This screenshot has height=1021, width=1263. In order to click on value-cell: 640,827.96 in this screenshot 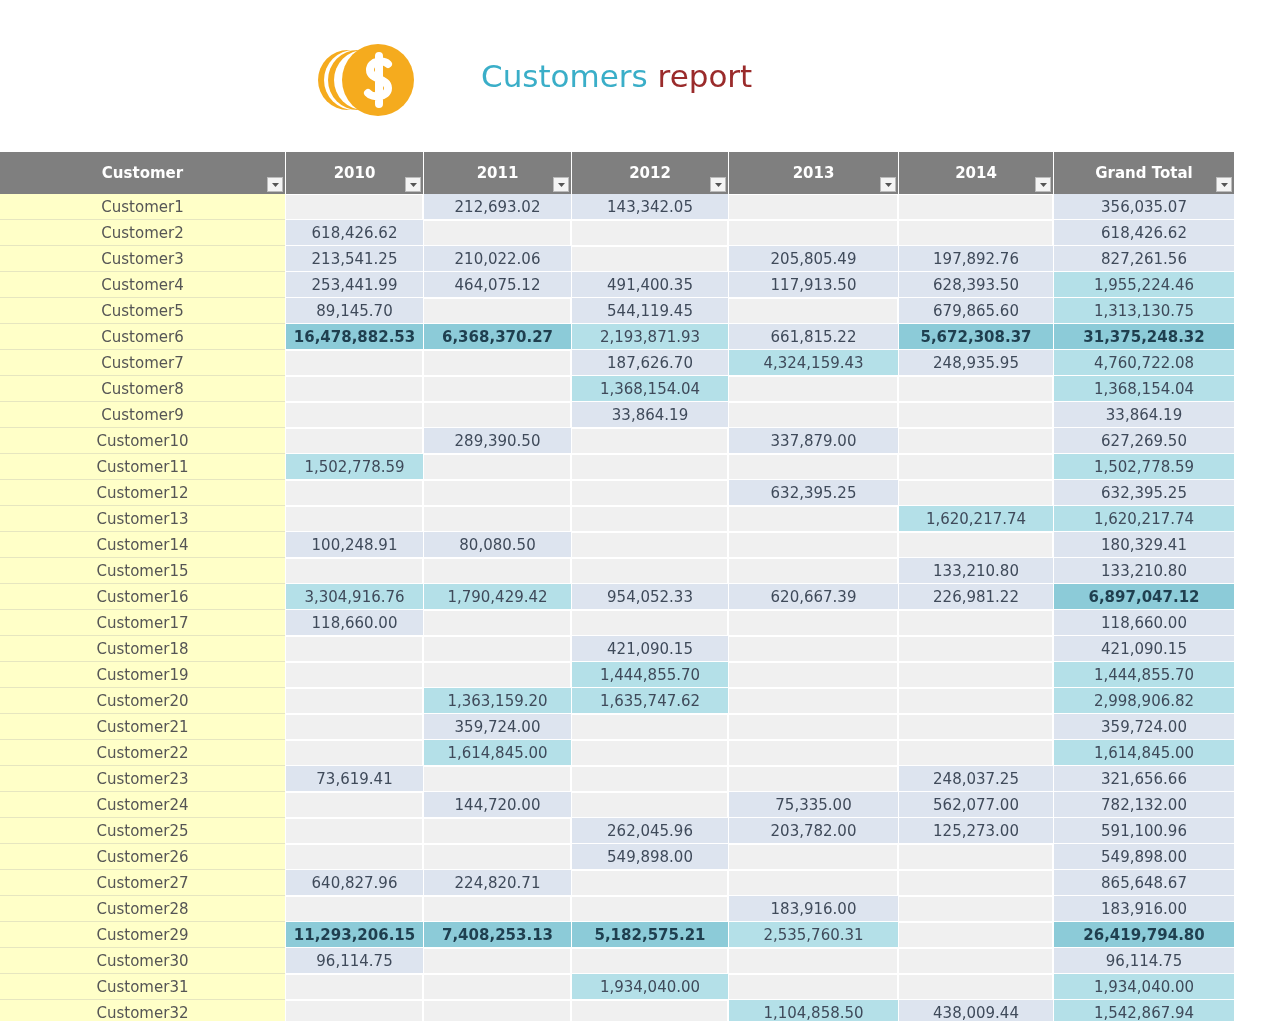, I will do `click(354, 883)`.